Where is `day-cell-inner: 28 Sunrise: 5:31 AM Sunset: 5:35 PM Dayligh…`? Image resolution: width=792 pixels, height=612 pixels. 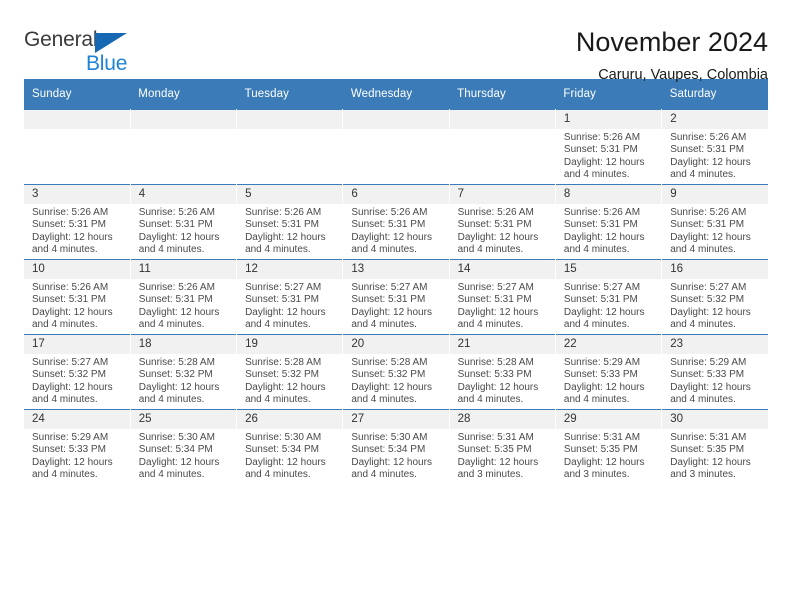
day-cell-inner: 28 Sunrise: 5:31 AM Sunset: 5:35 PM Dayligh… is located at coordinates (502, 447).